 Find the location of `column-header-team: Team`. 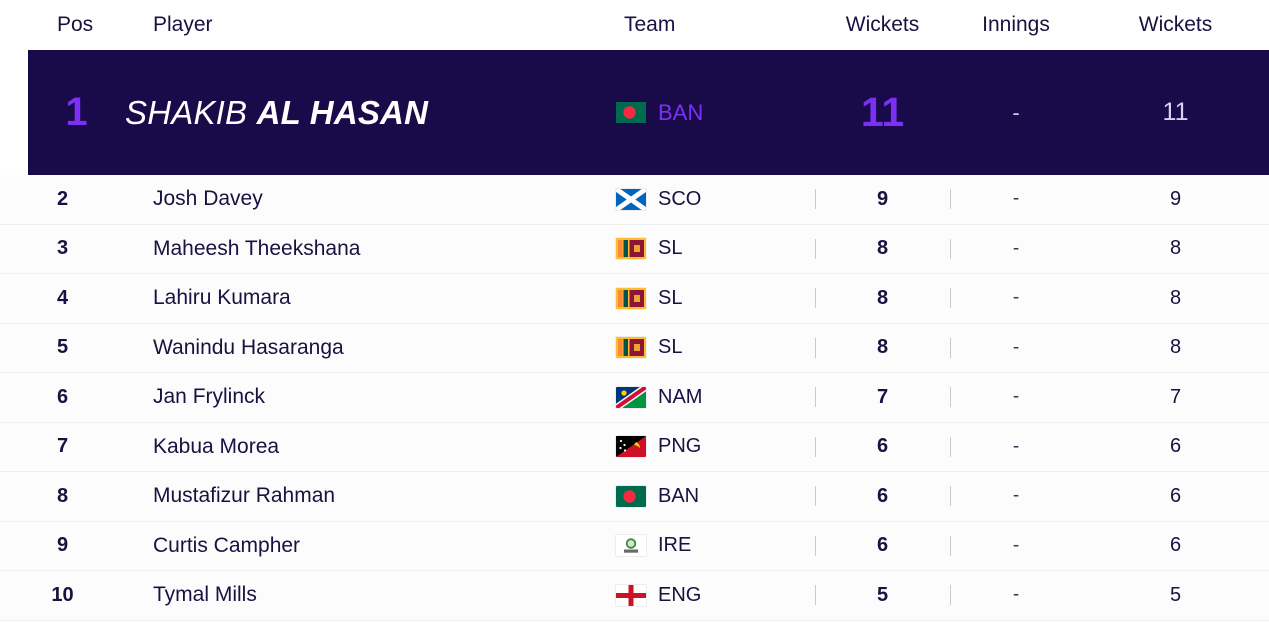

column-header-team: Team is located at coordinates (712, 25).